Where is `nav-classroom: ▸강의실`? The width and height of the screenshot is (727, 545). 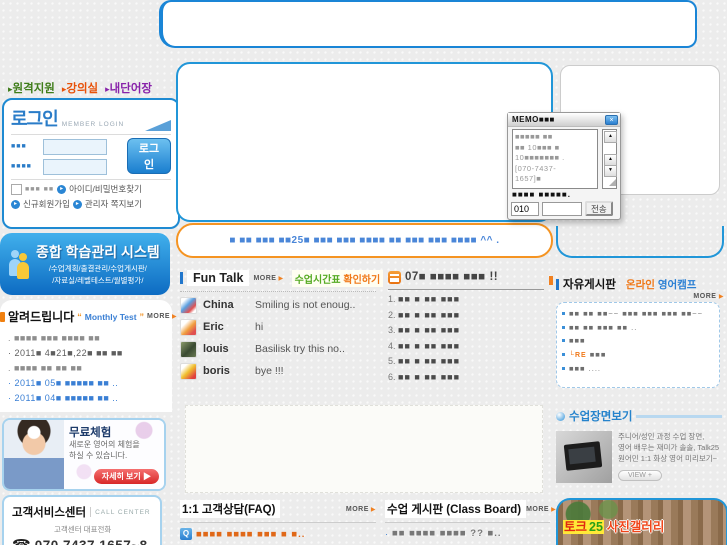 nav-classroom: ▸강의실 is located at coordinates (80, 88).